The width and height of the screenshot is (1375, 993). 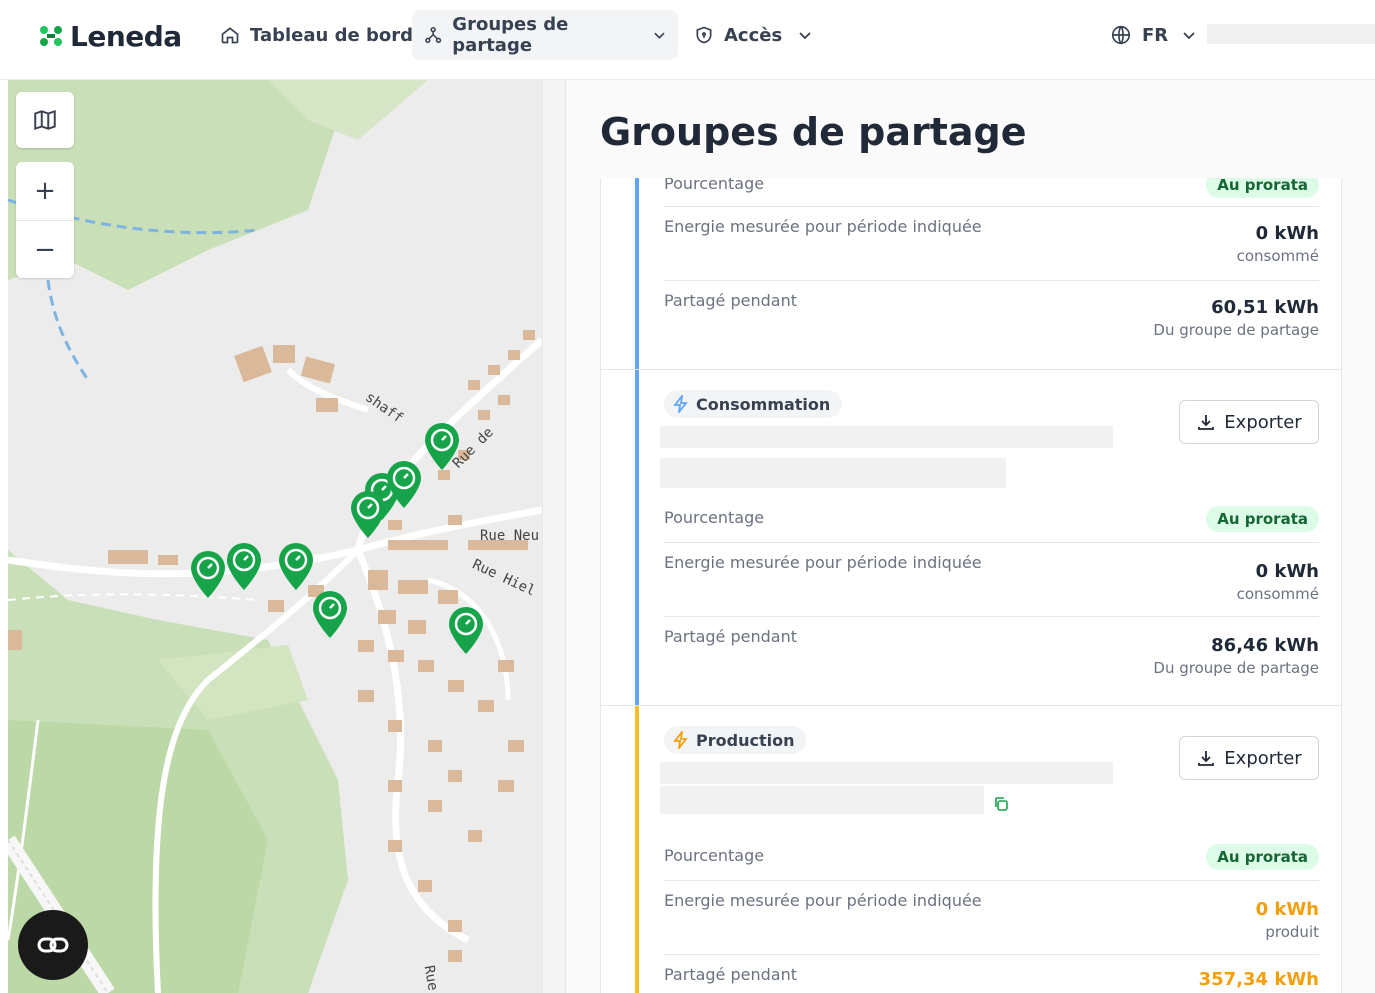 What do you see at coordinates (745, 740) in the screenshot?
I see `production-tag-label: Production` at bounding box center [745, 740].